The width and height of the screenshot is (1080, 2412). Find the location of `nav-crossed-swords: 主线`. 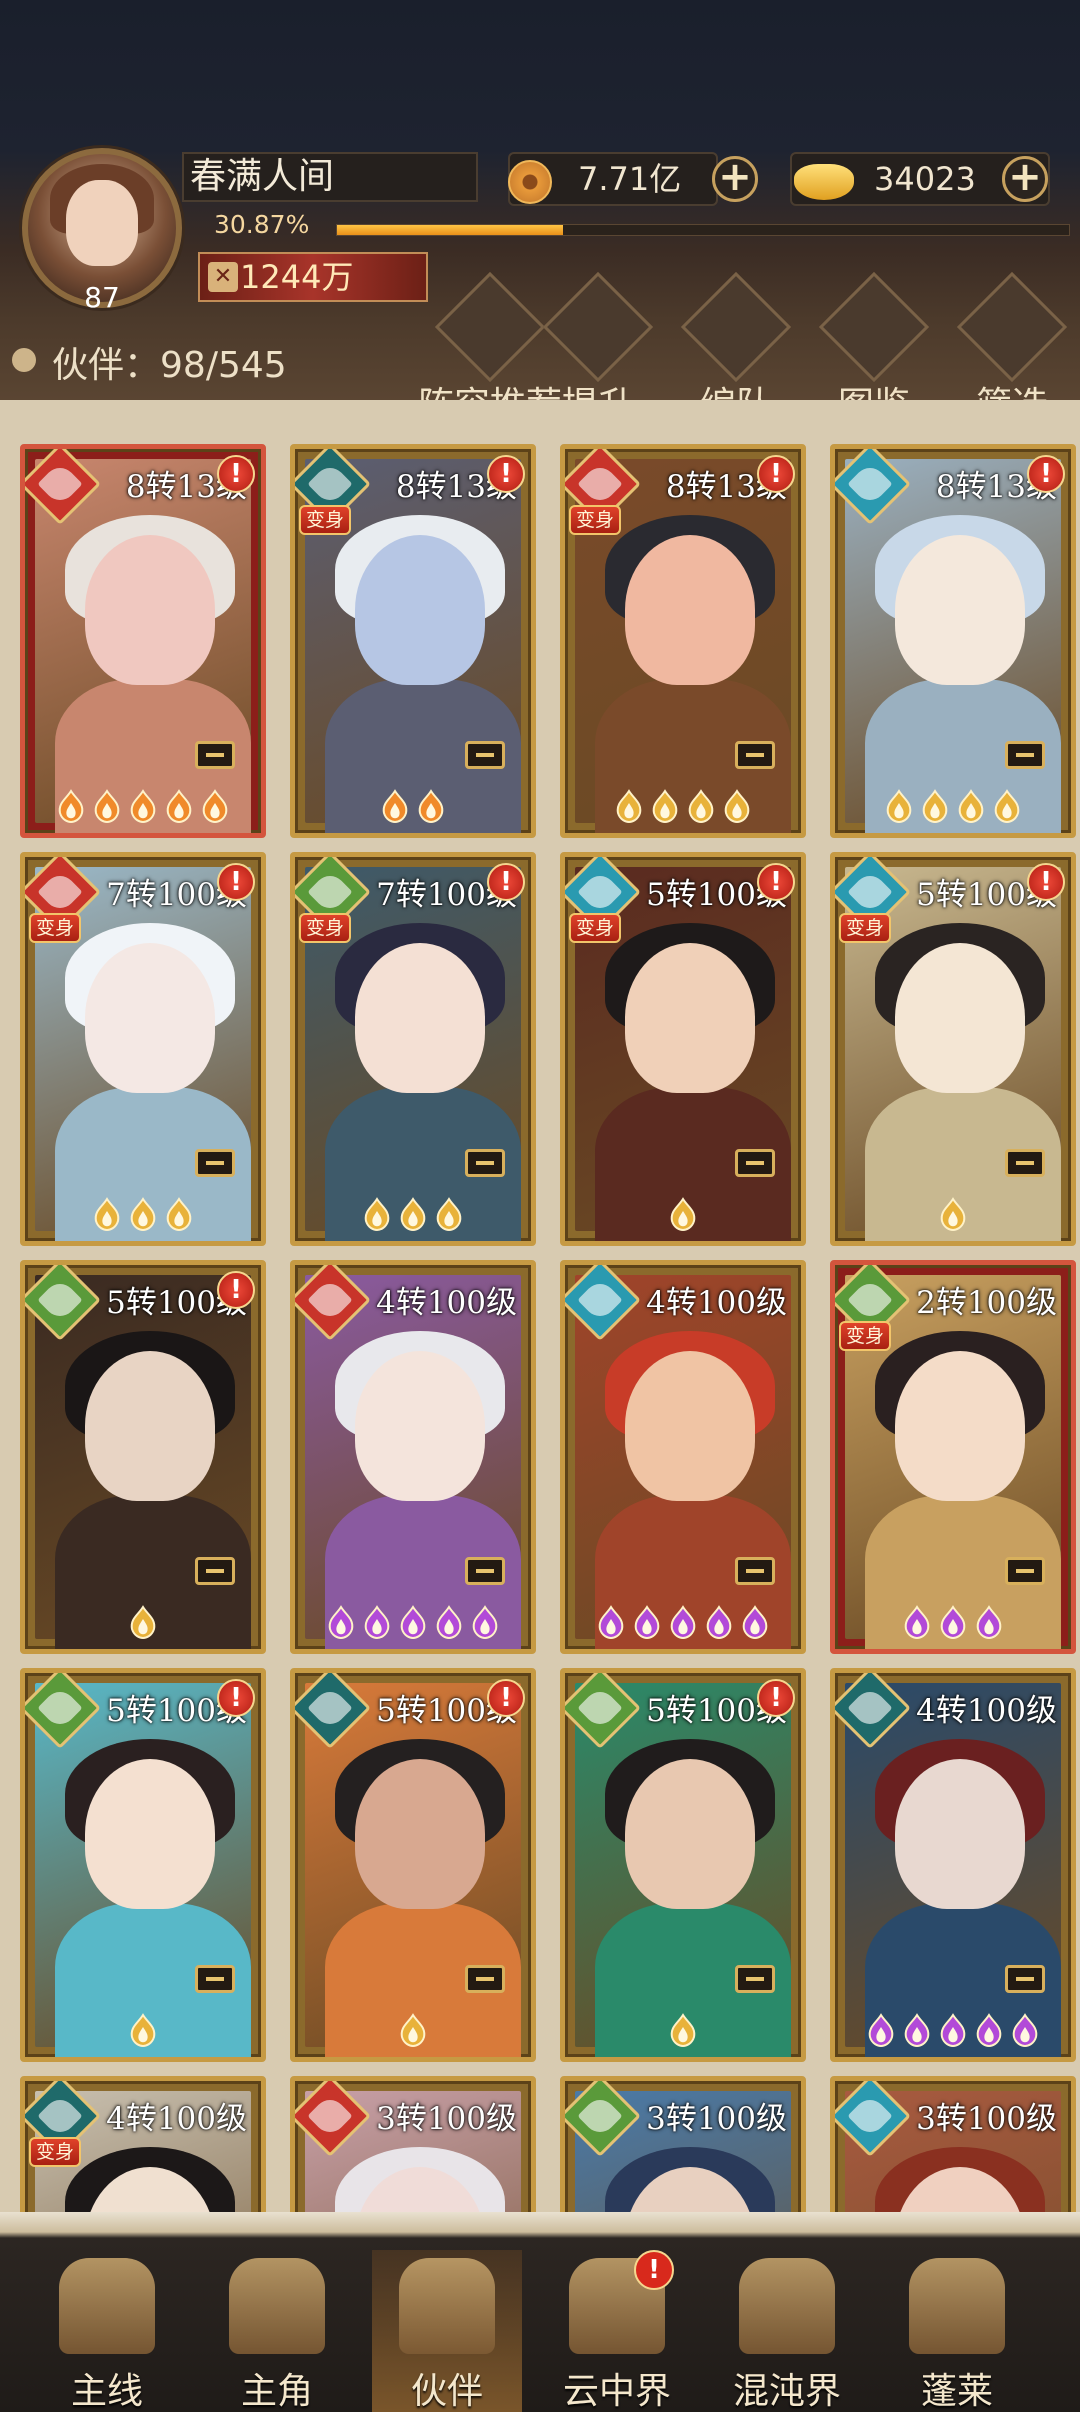

nav-crossed-swords: 主线 is located at coordinates (107, 2331).